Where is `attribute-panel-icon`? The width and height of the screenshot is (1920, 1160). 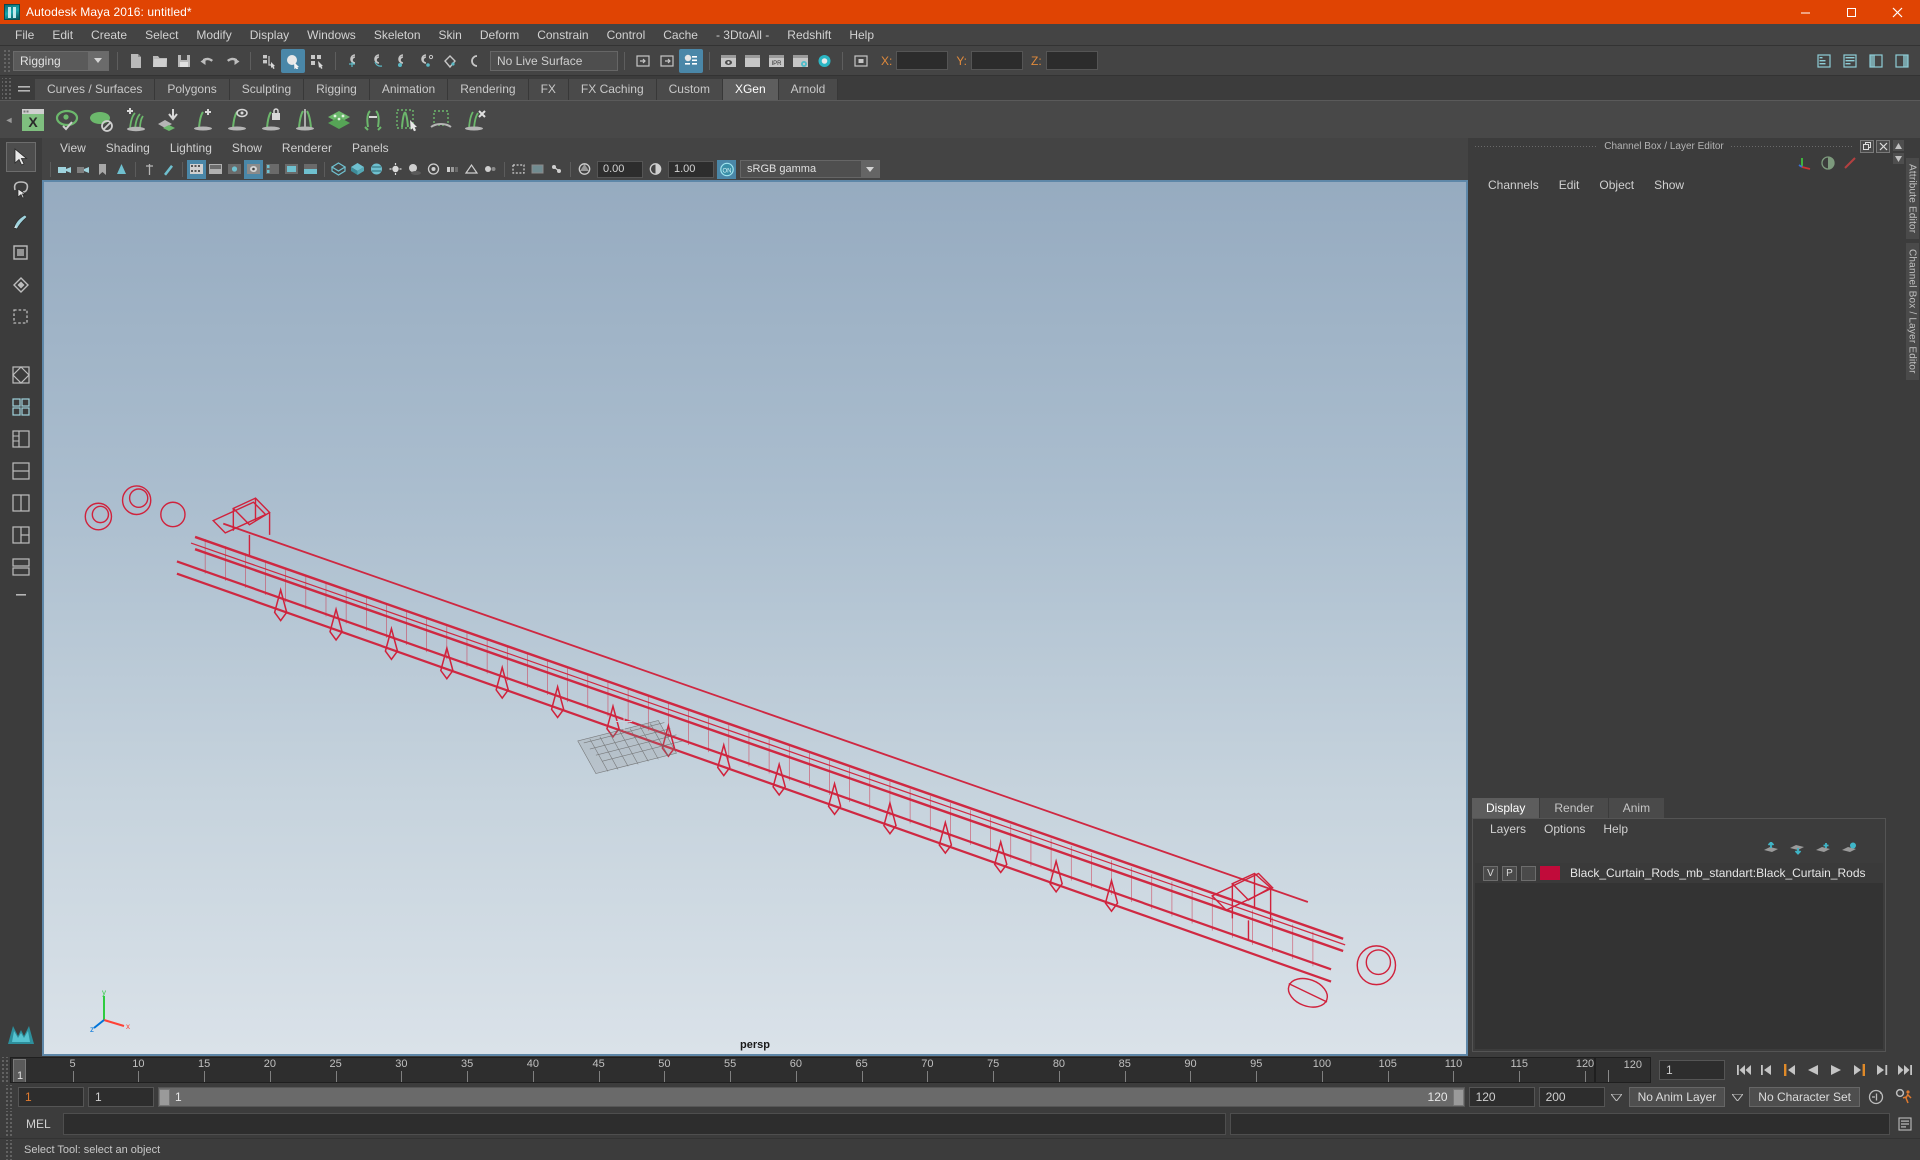 attribute-panel-icon is located at coordinates (1850, 61).